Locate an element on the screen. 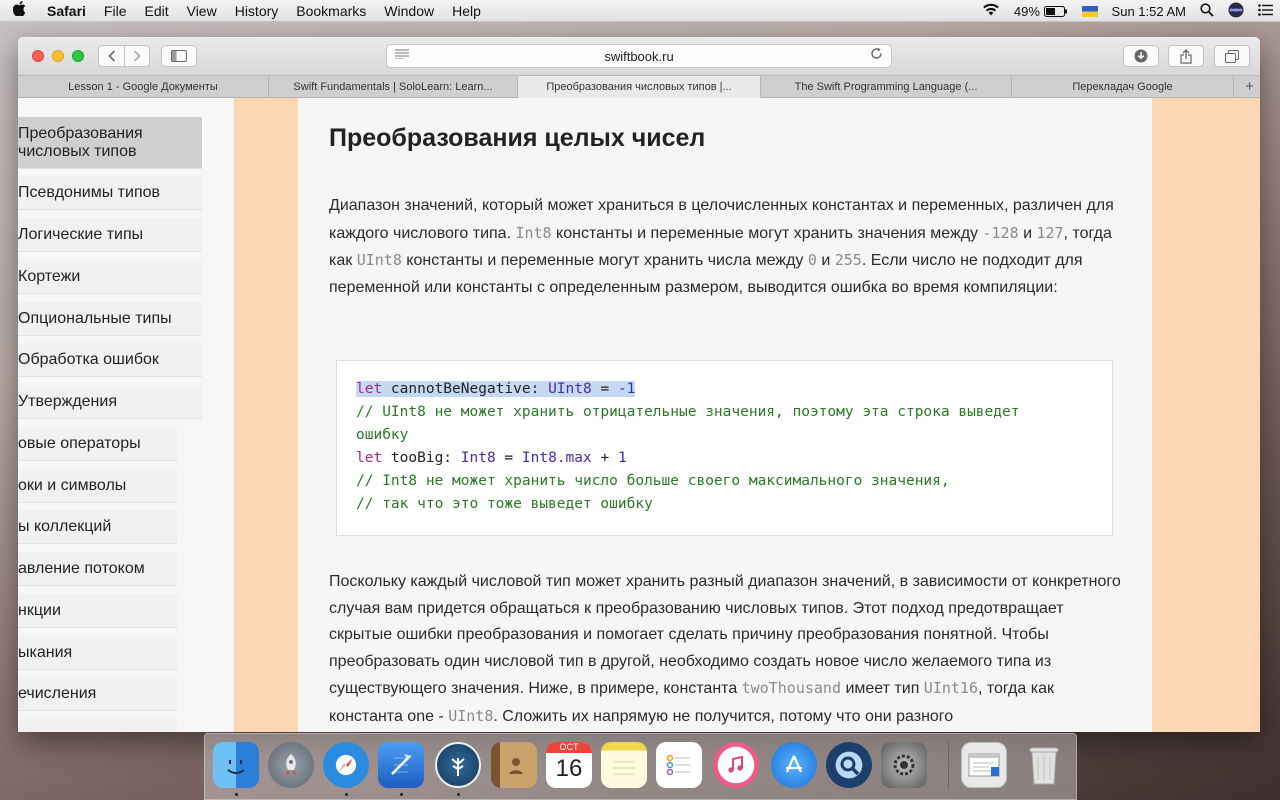 The width and height of the screenshot is (1280, 800). code-type: Int8 is located at coordinates (478, 458).